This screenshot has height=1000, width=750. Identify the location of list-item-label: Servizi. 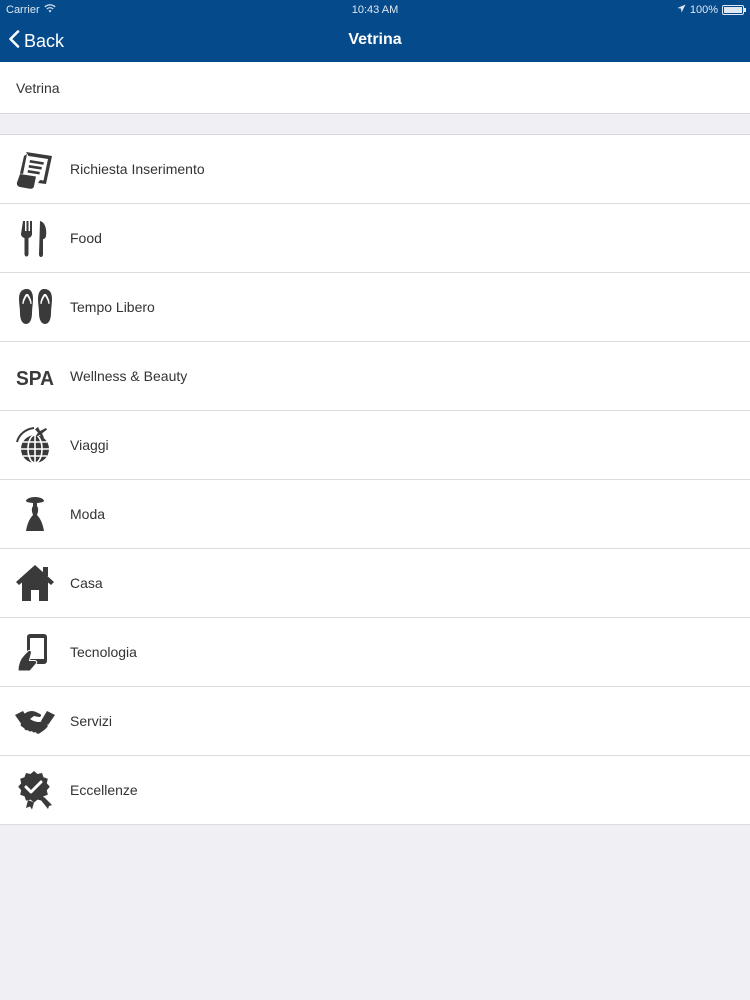
(91, 721).